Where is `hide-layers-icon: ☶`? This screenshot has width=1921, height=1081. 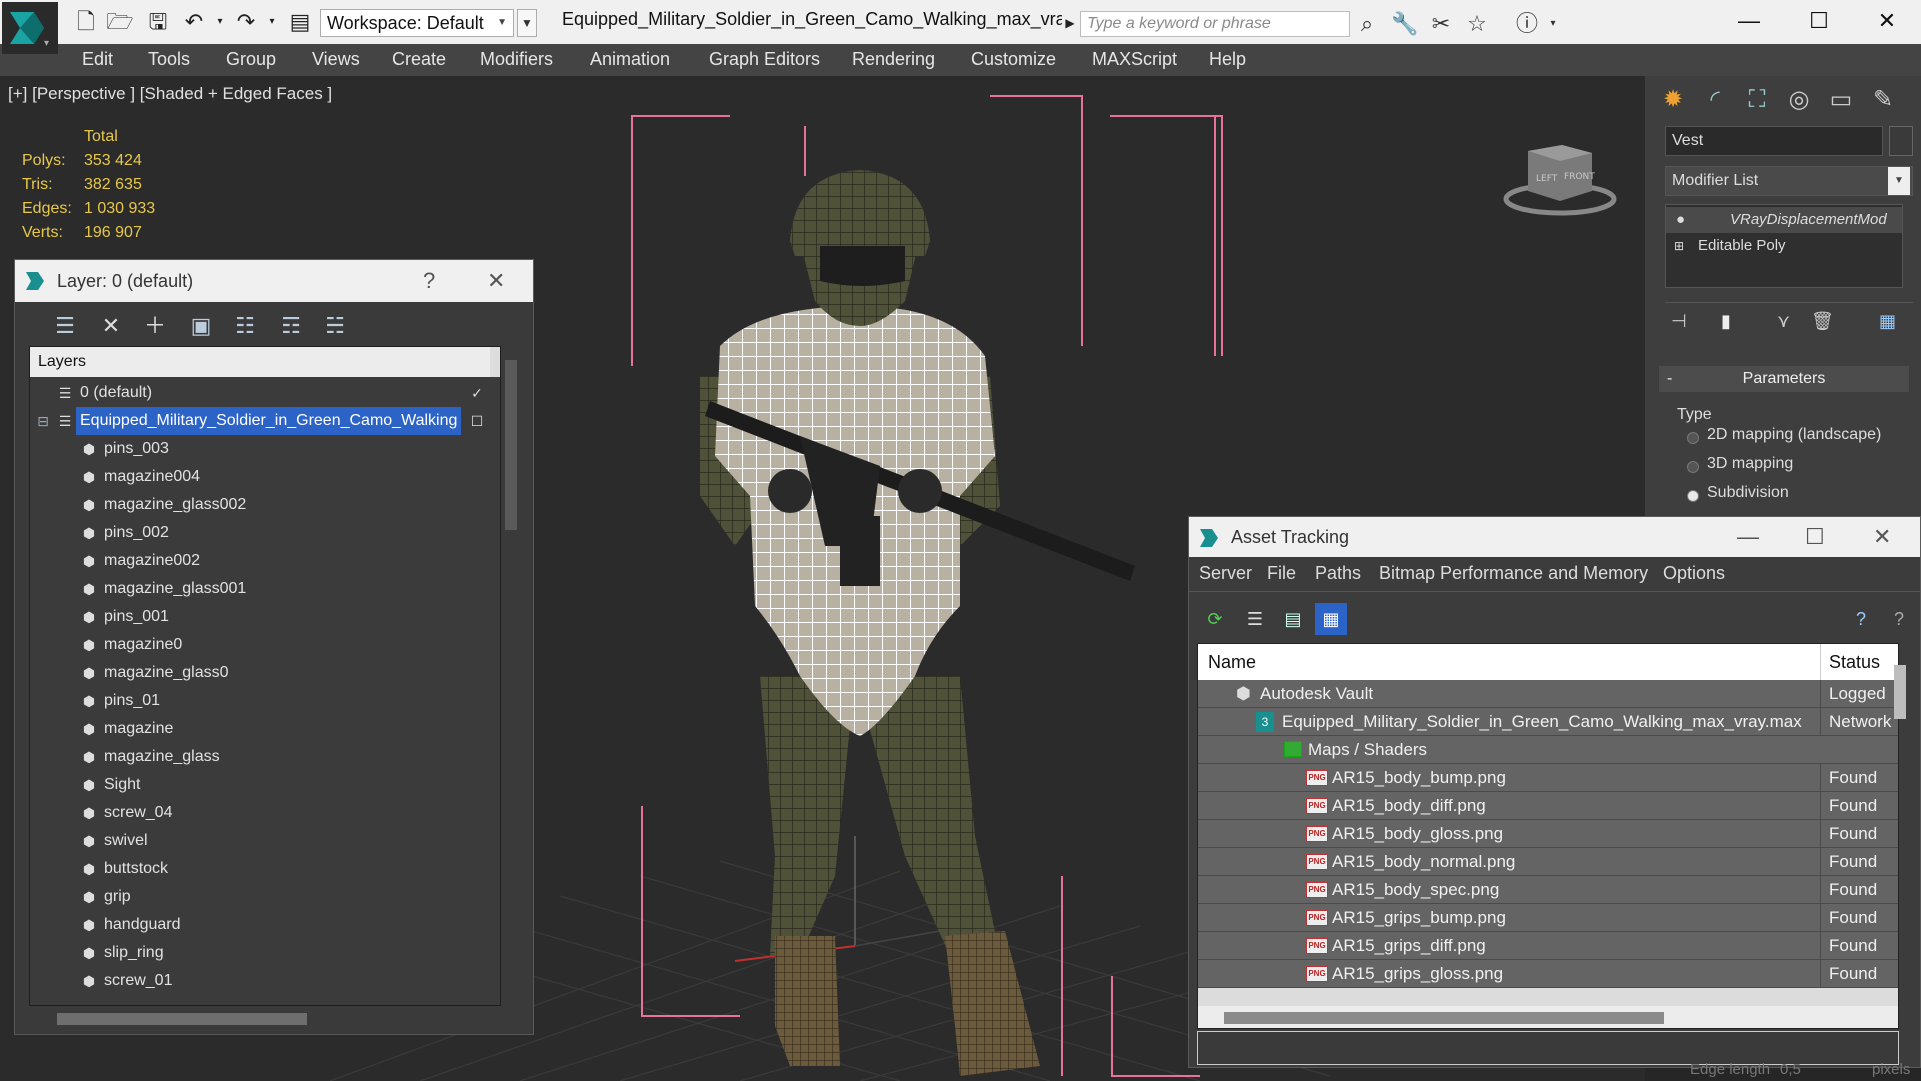
hide-layers-icon: ☶ is located at coordinates (291, 326).